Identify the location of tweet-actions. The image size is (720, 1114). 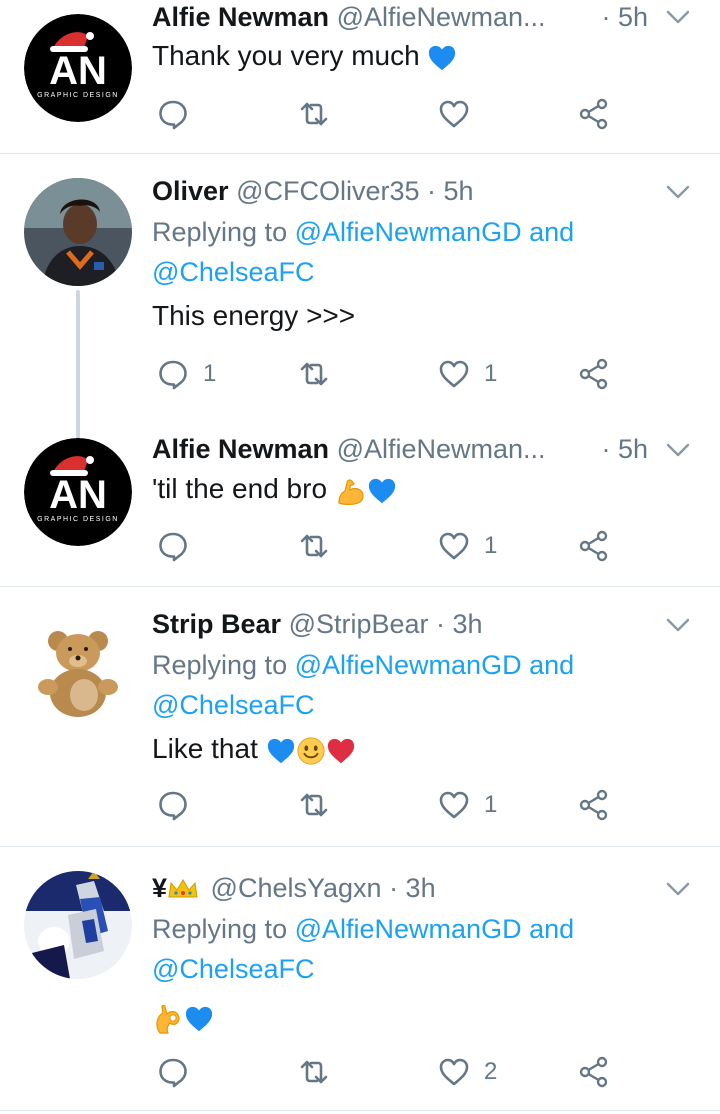
(360, 114).